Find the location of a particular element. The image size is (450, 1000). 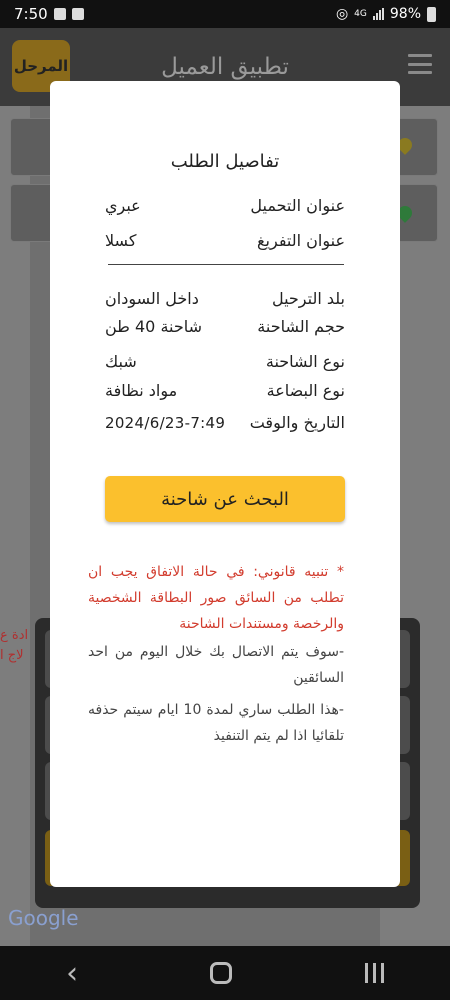

navigation-bar: ‹ is located at coordinates (225, 973).